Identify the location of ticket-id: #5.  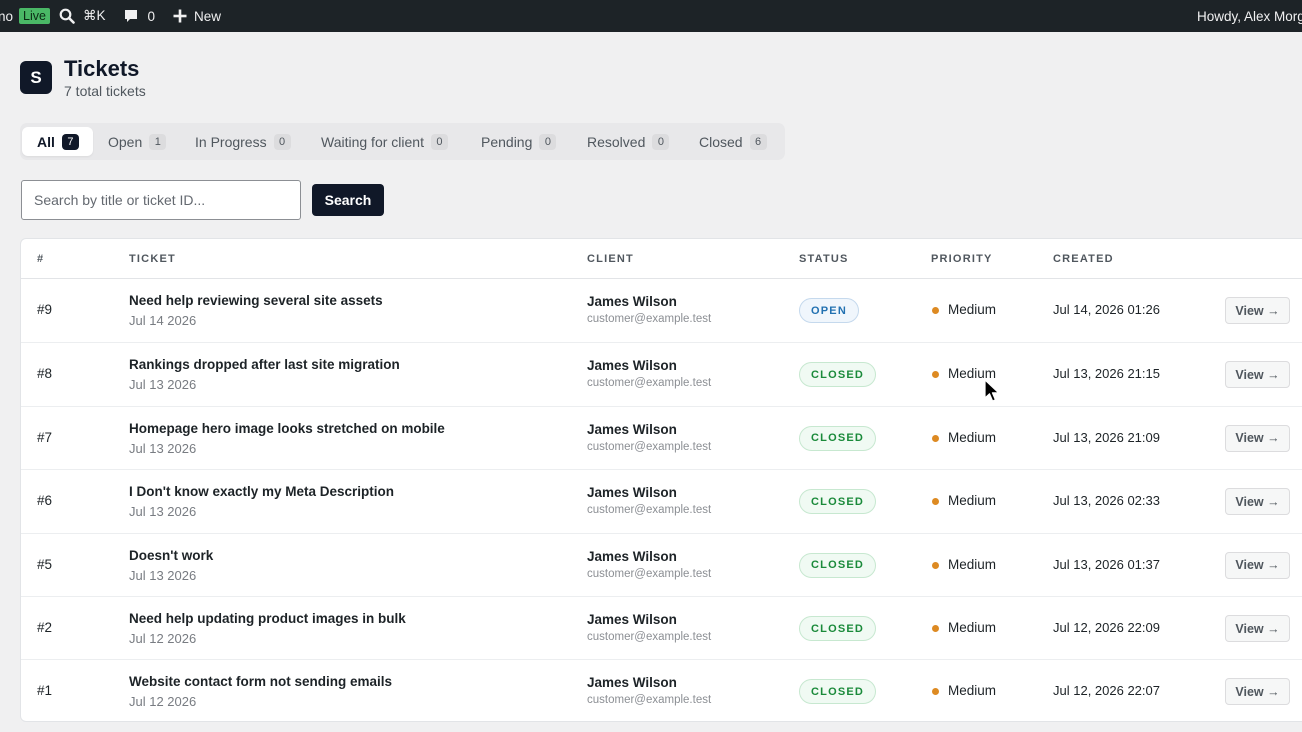
(45, 564).